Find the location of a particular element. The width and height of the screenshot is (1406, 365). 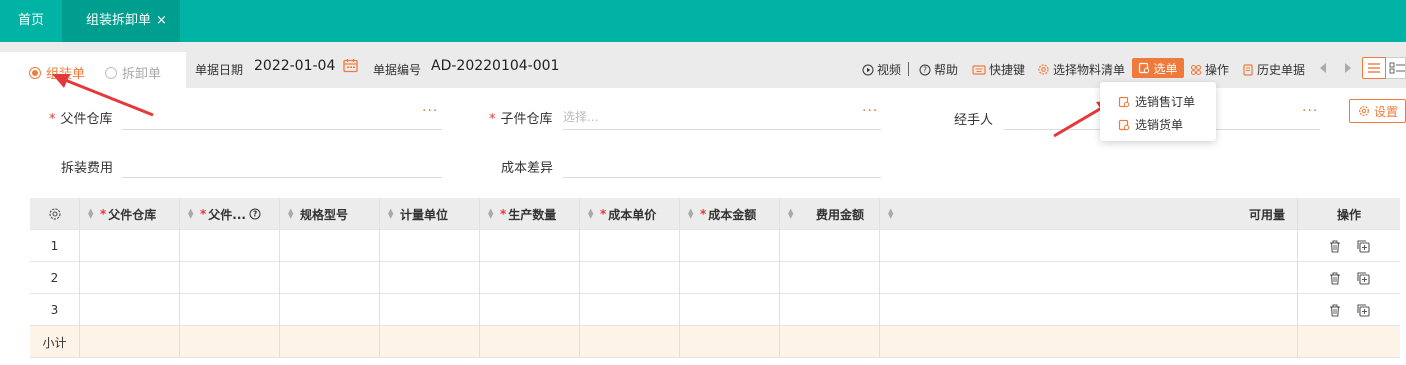

dropdown-item-sales-delivery: 选销货单 is located at coordinates (1150, 124).